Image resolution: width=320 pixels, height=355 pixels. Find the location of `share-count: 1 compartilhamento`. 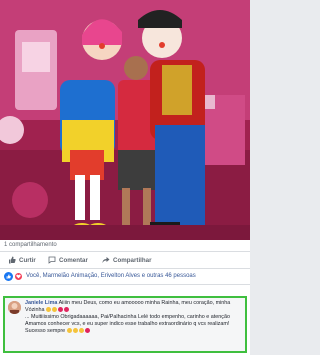

share-count: 1 compartilhamento is located at coordinates (30, 245).